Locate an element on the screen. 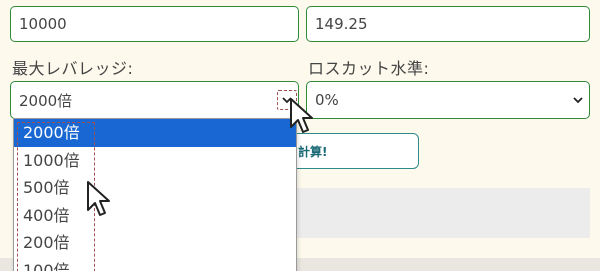 Image resolution: width=600 pixels, height=271 pixels. leverage-option: 1000倍 is located at coordinates (155, 161).